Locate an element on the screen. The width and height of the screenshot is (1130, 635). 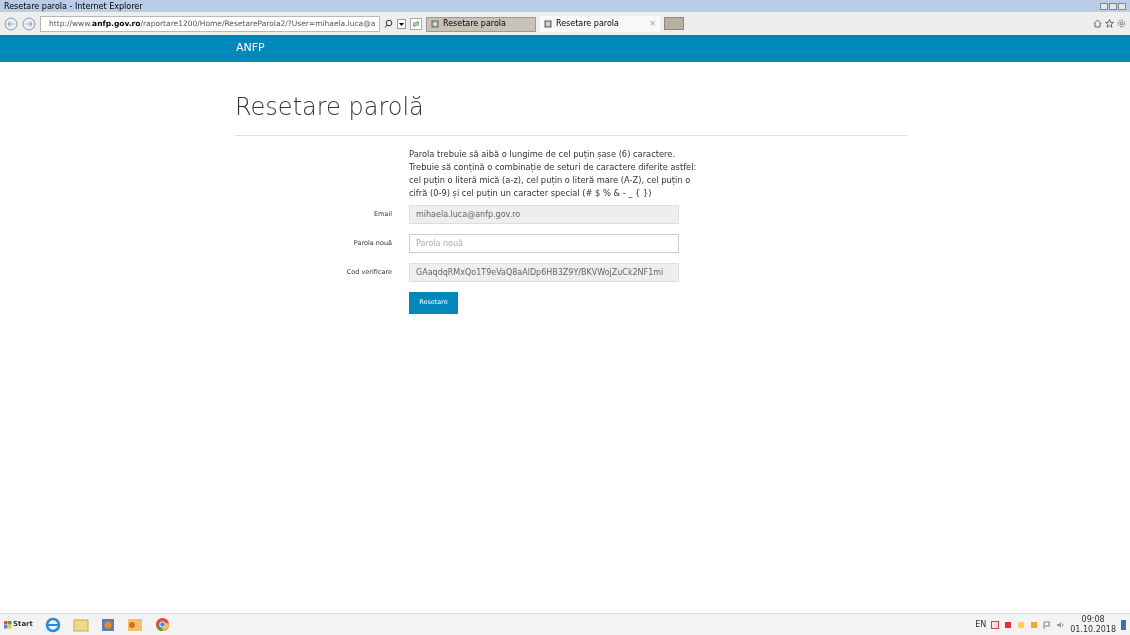
home-icon is located at coordinates (1097, 23).